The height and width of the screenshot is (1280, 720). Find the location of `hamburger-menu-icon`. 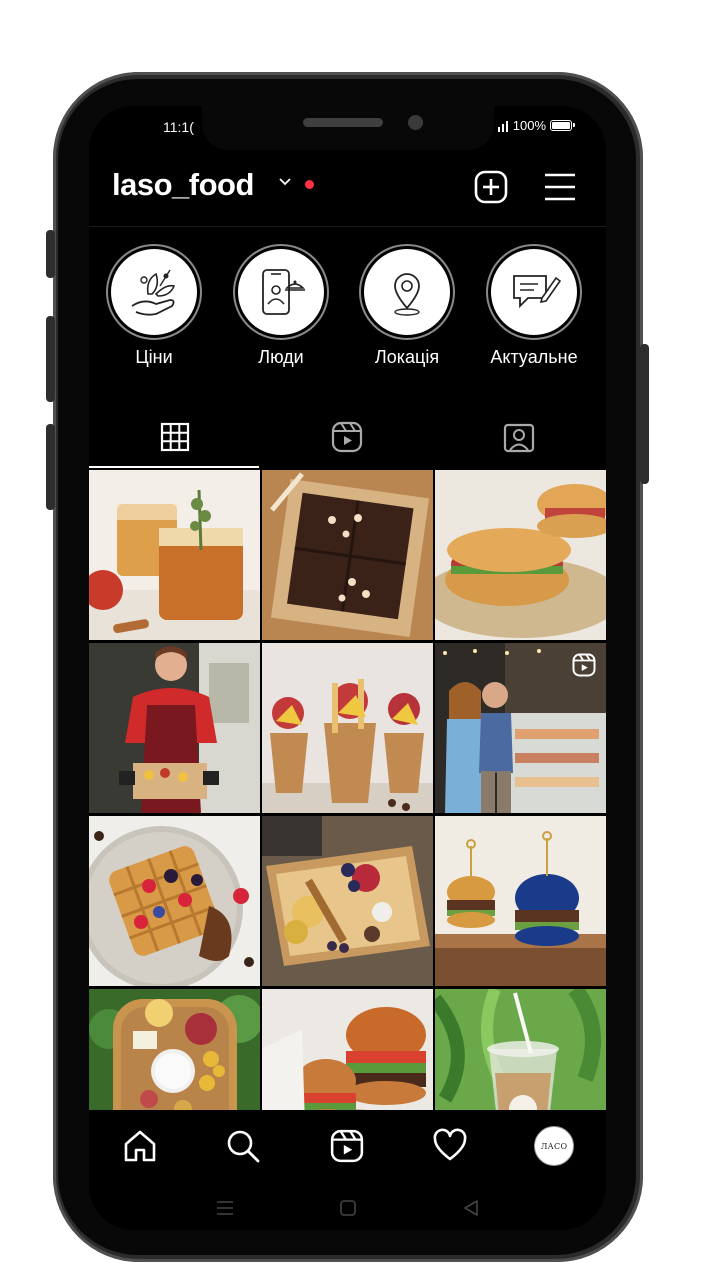

hamburger-menu-icon is located at coordinates (560, 187).